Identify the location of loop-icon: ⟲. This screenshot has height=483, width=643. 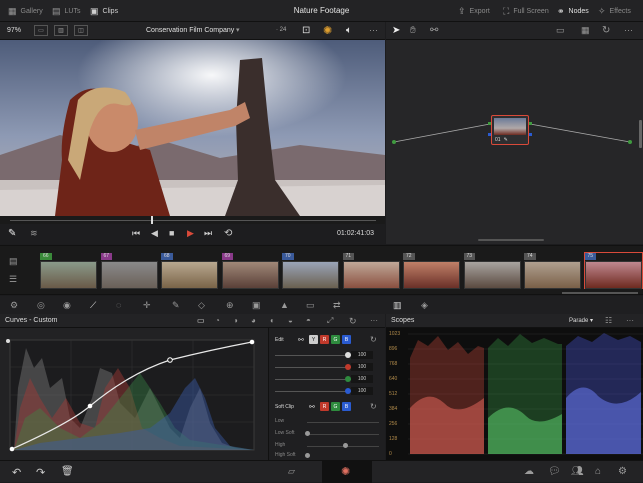
(228, 233).